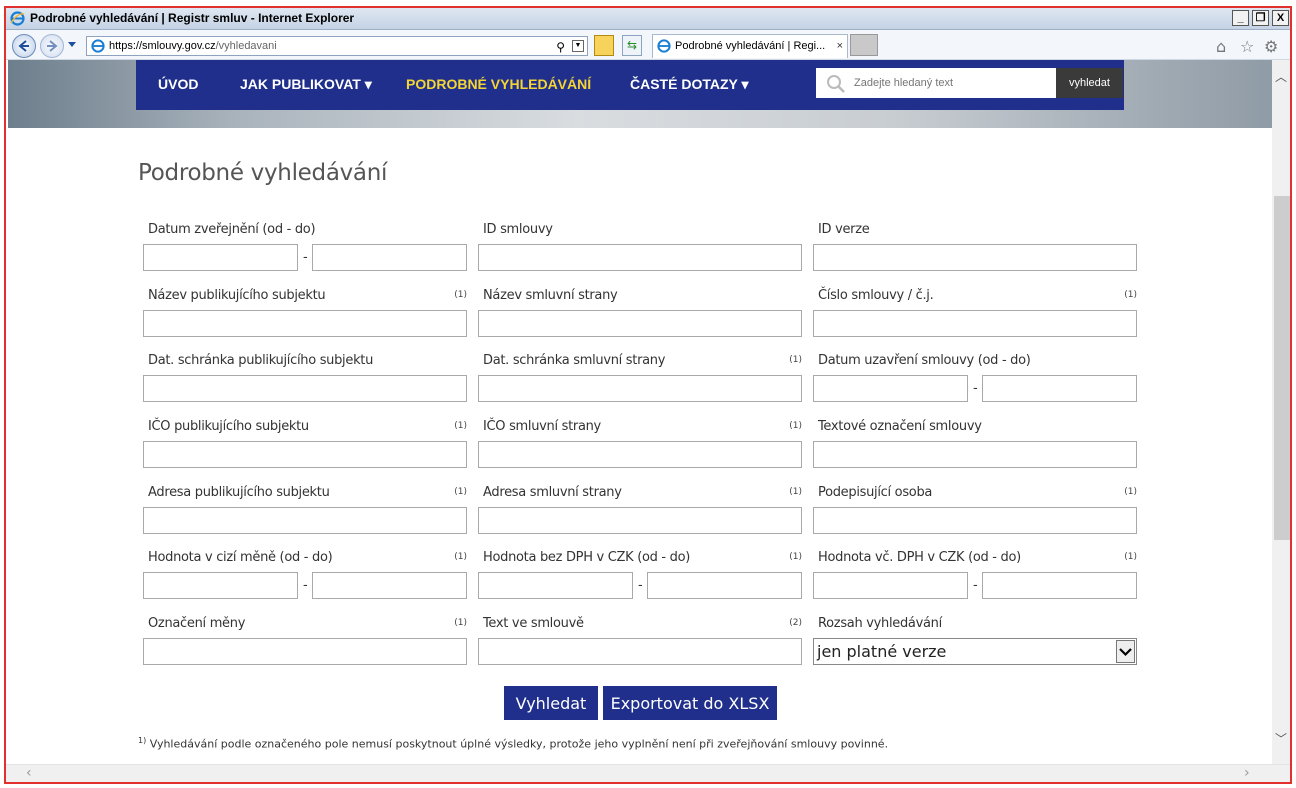 This screenshot has height=788, width=1296. I want to click on field-label: Rozsah vyhledávání, so click(880, 623).